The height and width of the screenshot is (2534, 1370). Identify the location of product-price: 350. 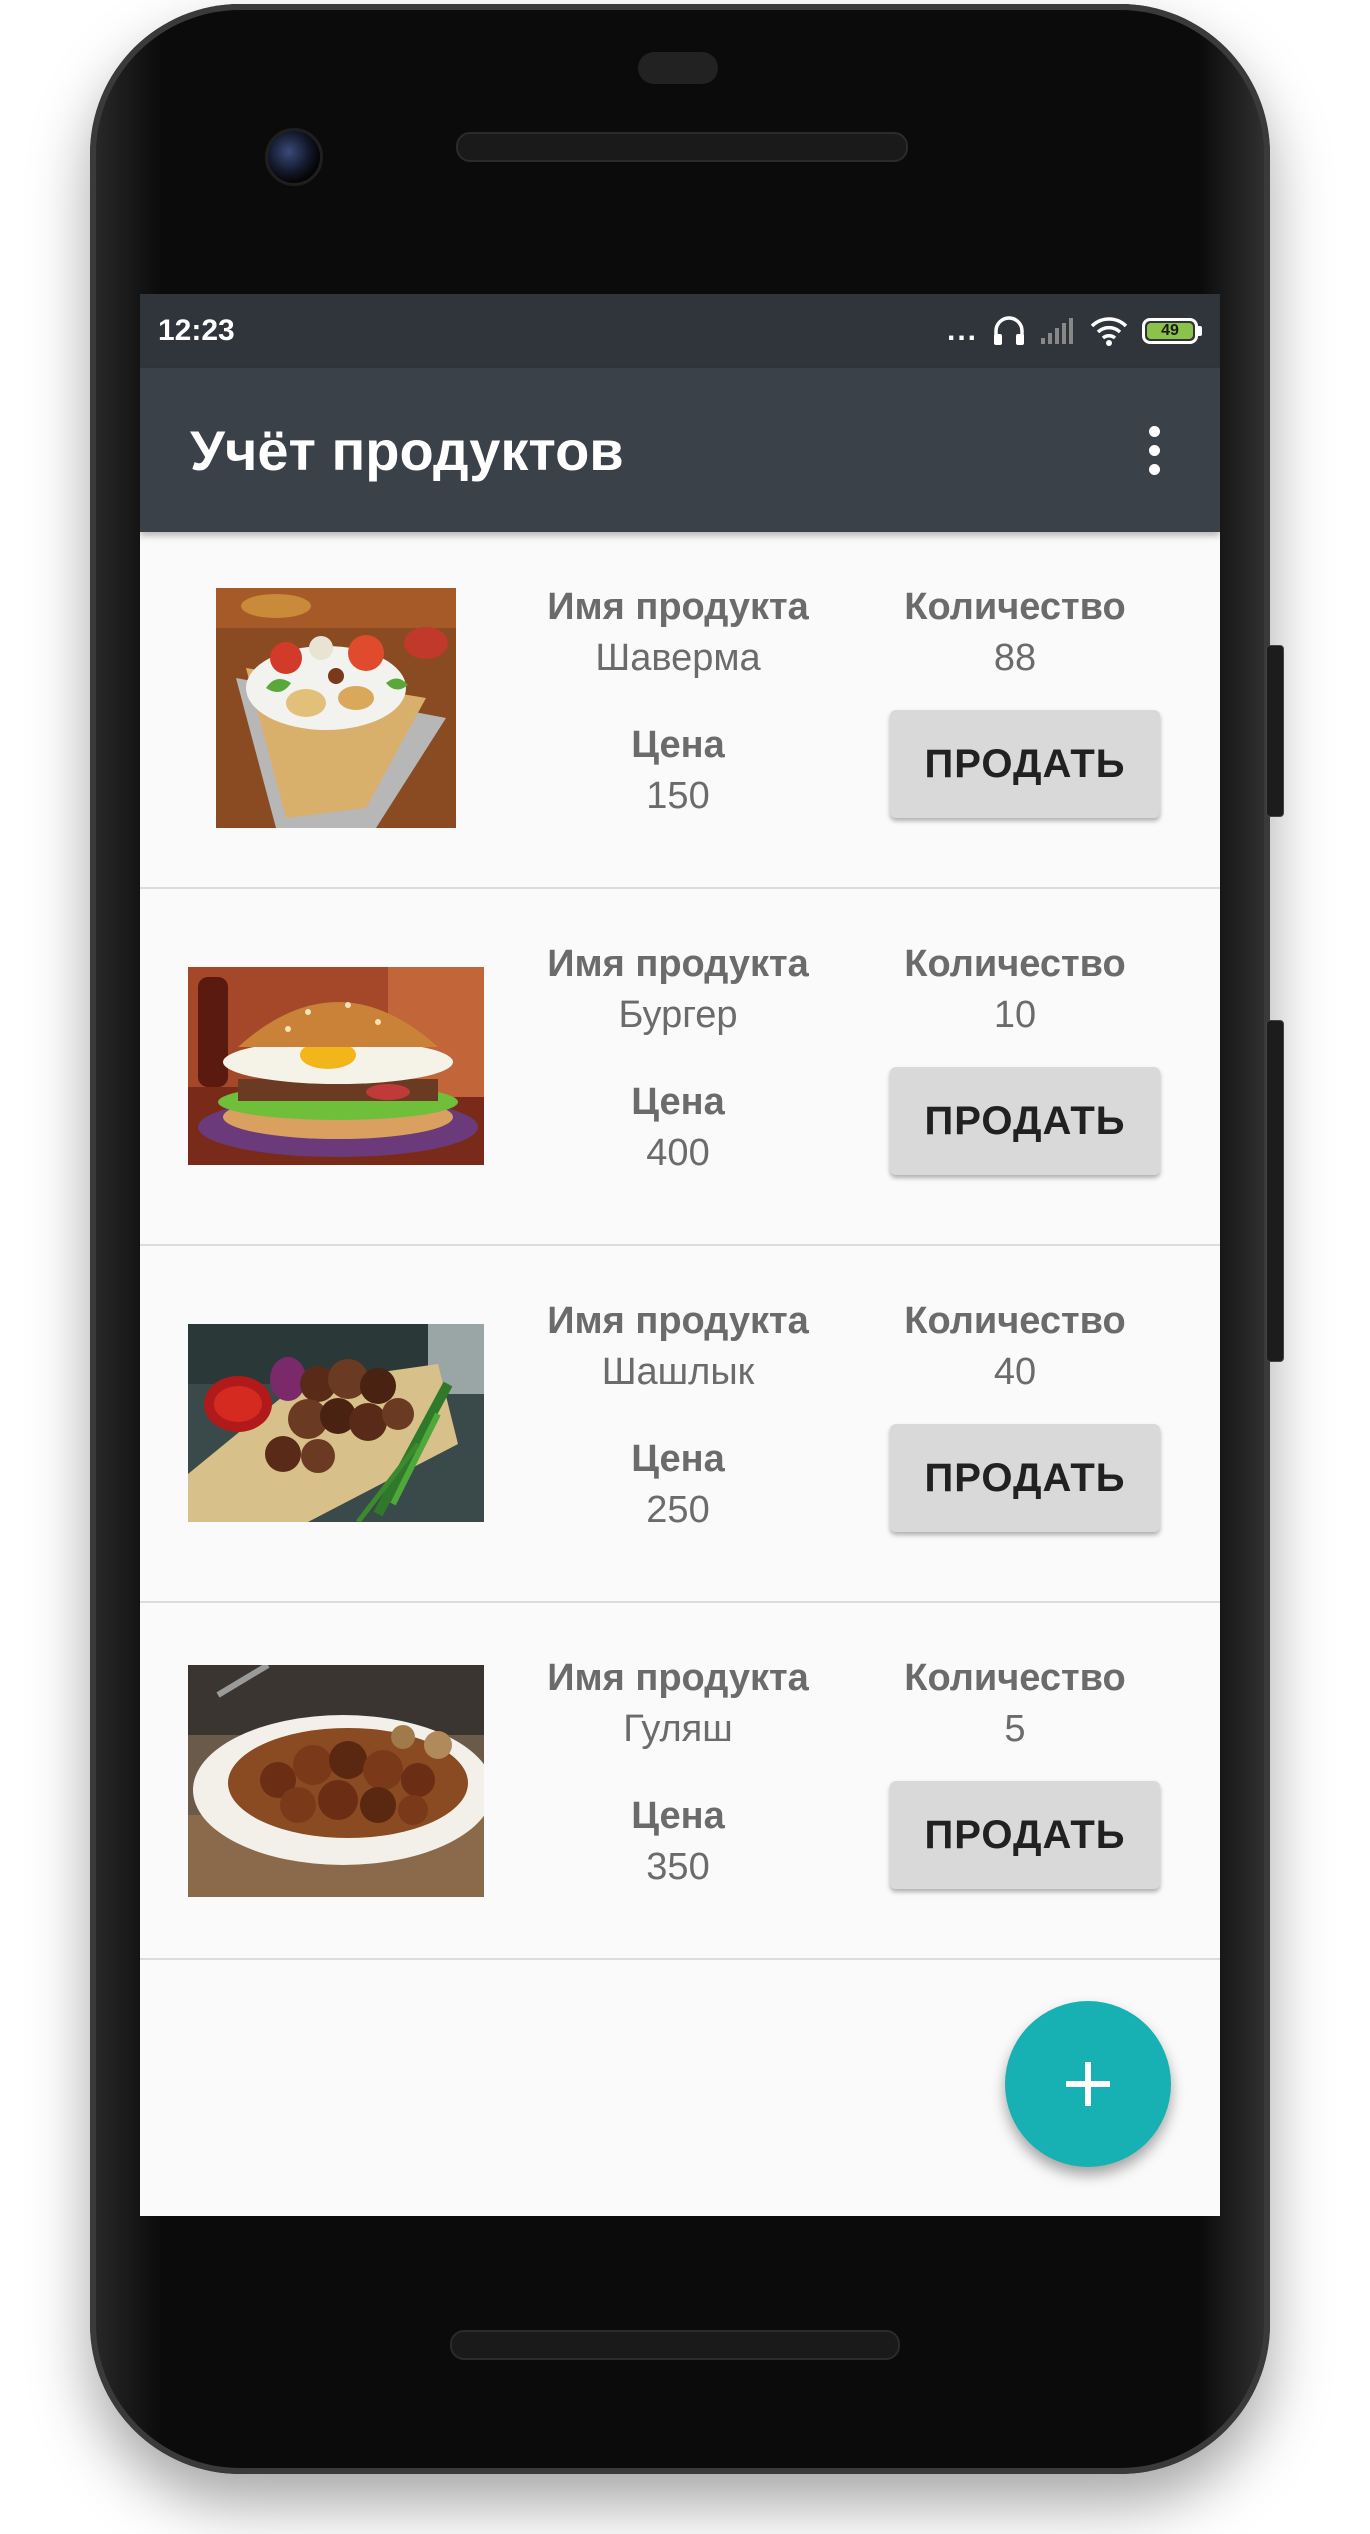
(678, 1867).